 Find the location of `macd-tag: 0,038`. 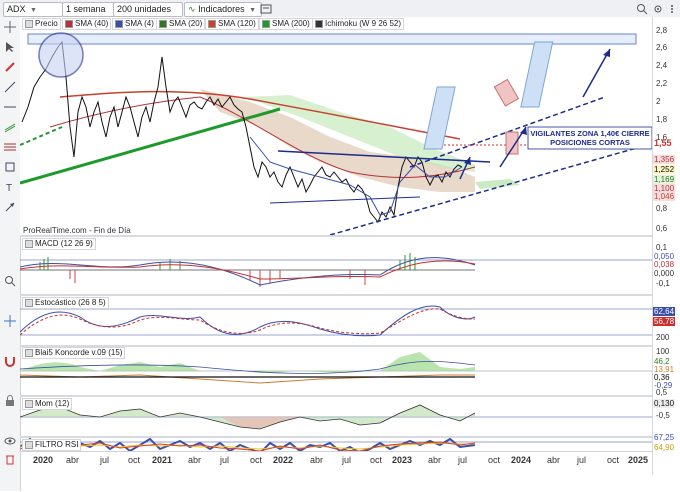

macd-tag: 0,038 is located at coordinates (664, 264).